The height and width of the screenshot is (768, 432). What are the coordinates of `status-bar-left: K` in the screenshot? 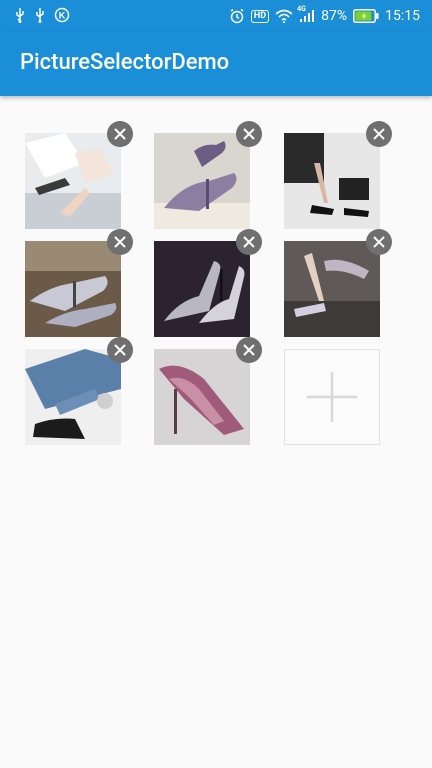 It's located at (42, 15).